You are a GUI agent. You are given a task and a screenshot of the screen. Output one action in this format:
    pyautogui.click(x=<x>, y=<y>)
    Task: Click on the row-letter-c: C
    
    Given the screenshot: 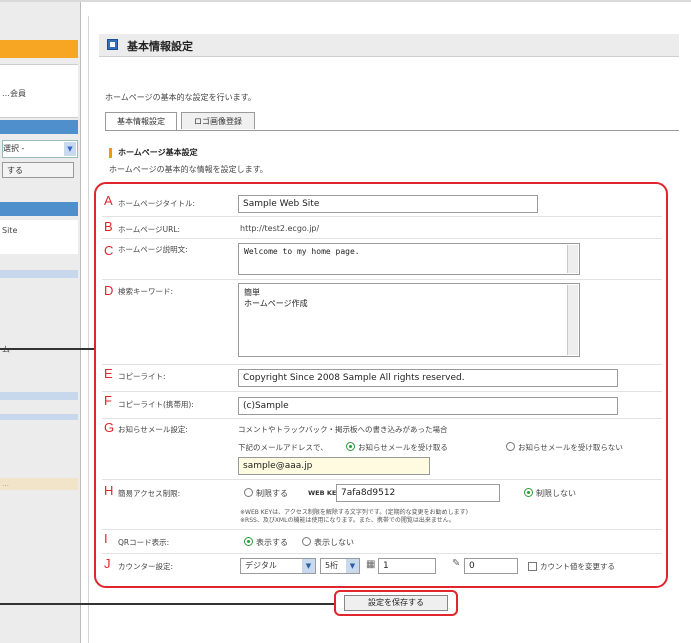 What is the action you would take?
    pyautogui.click(x=109, y=250)
    